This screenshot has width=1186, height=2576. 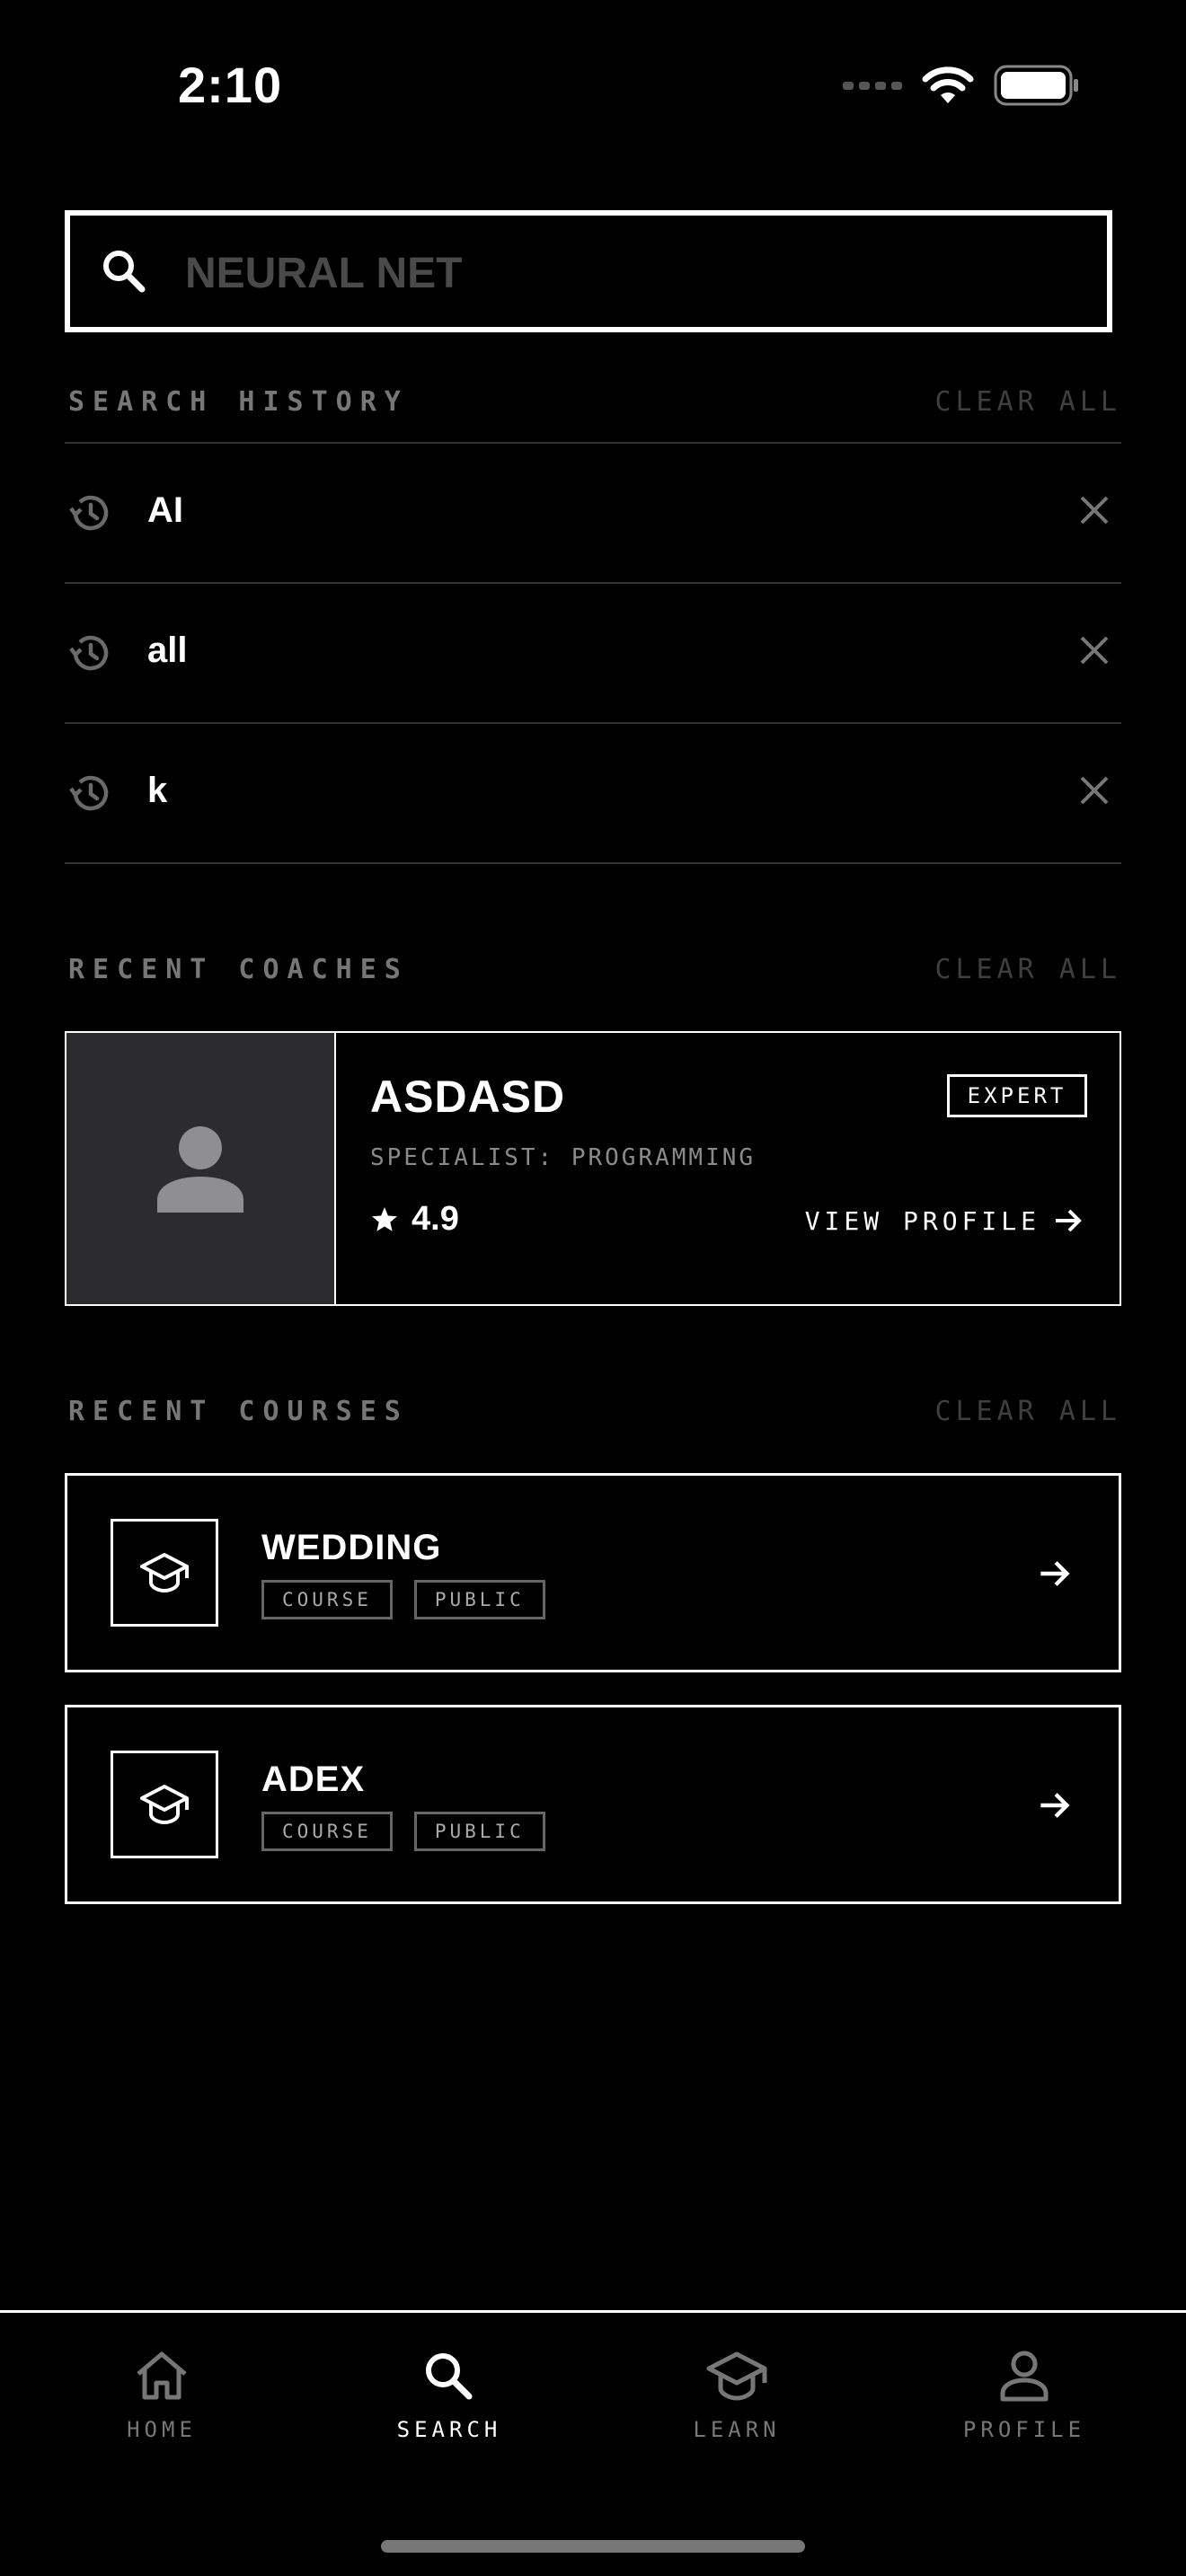 What do you see at coordinates (563, 1157) in the screenshot?
I see `coach-specialty: SPECIALIST: PROGRAMMING` at bounding box center [563, 1157].